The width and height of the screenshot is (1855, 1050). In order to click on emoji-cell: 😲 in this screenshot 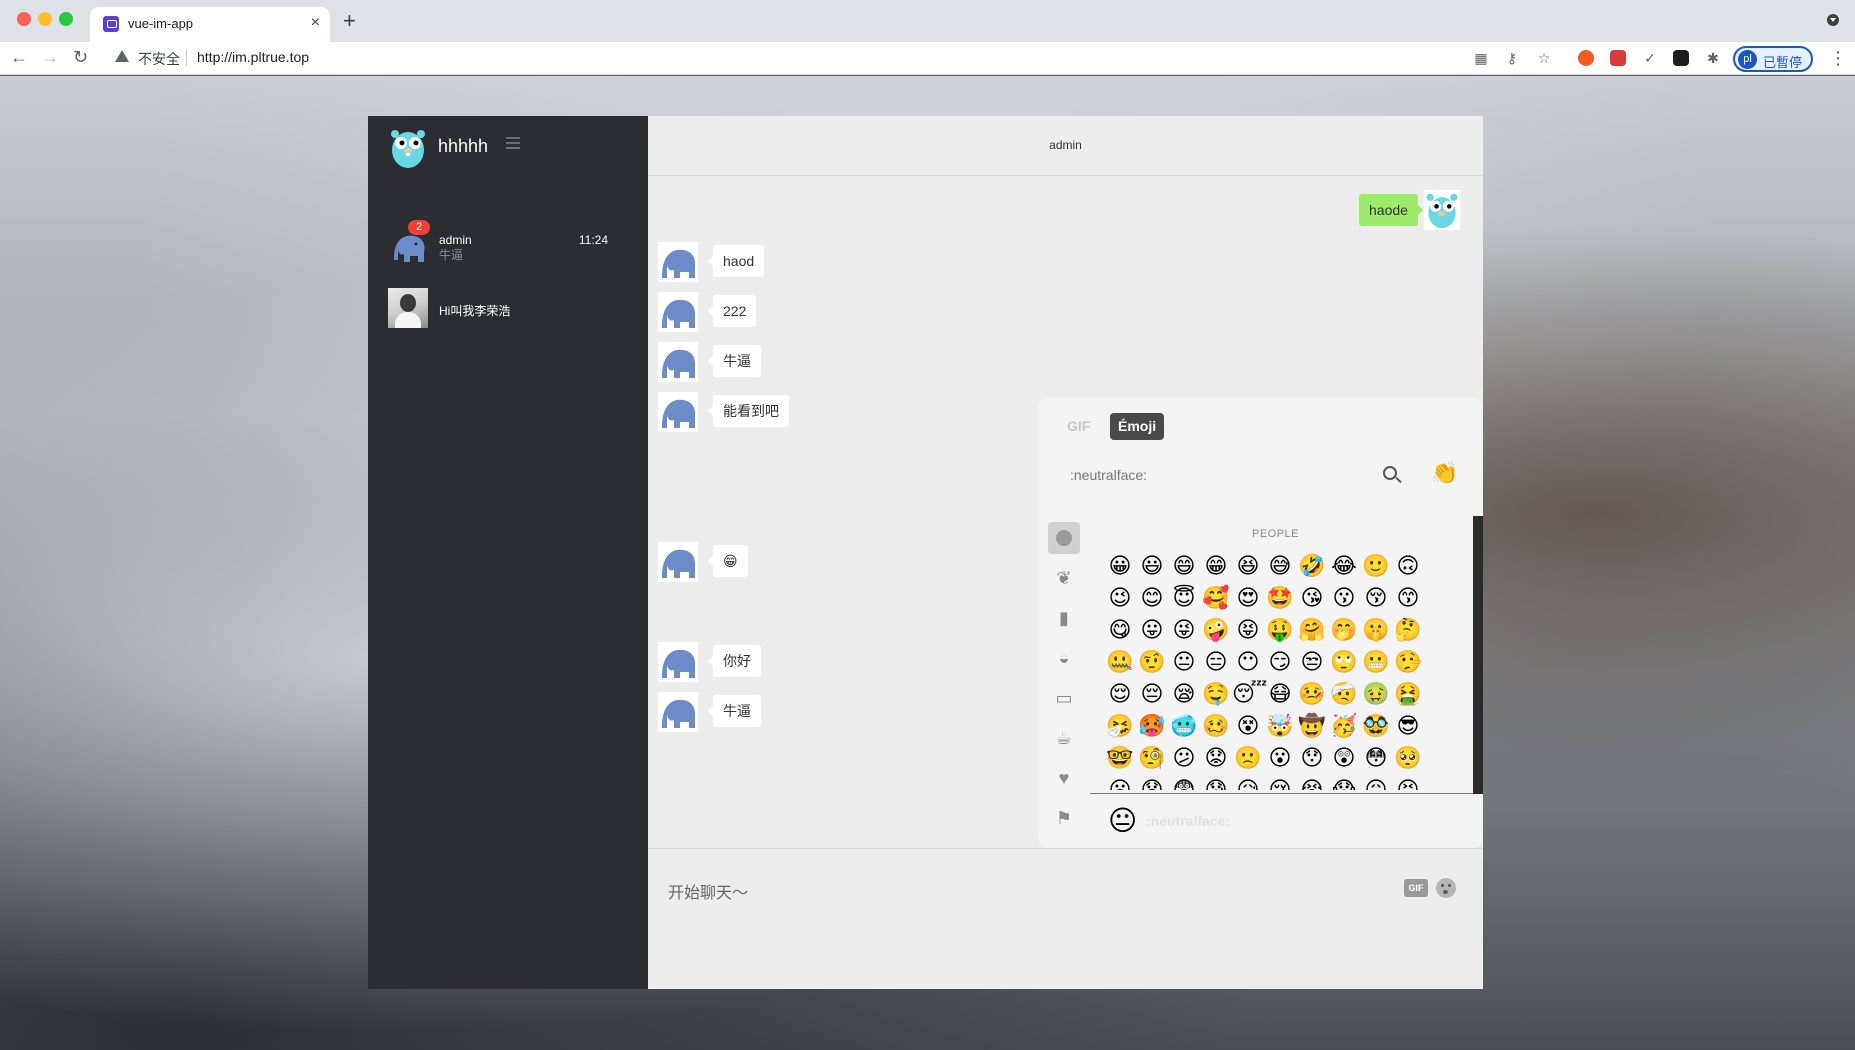, I will do `click(1344, 758)`.